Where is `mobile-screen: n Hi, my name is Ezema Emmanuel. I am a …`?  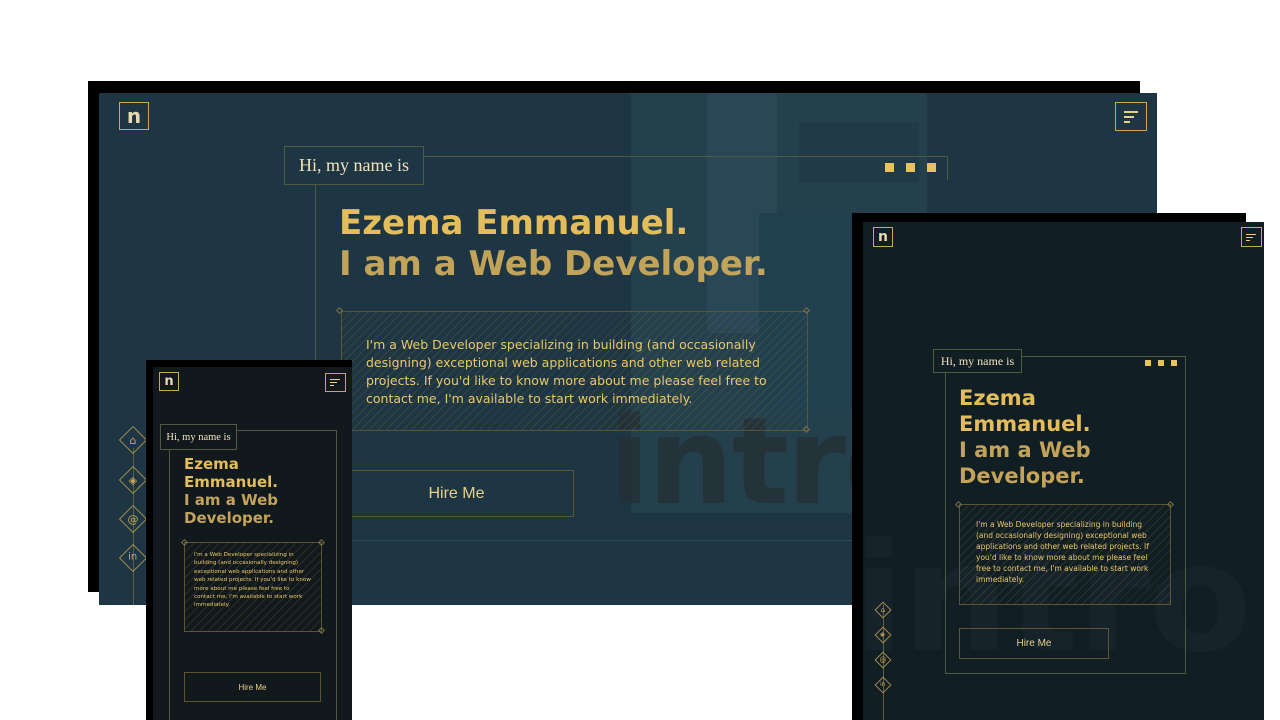
mobile-screen: n Hi, my name is Ezema Emmanuel. I am a … is located at coordinates (252, 543).